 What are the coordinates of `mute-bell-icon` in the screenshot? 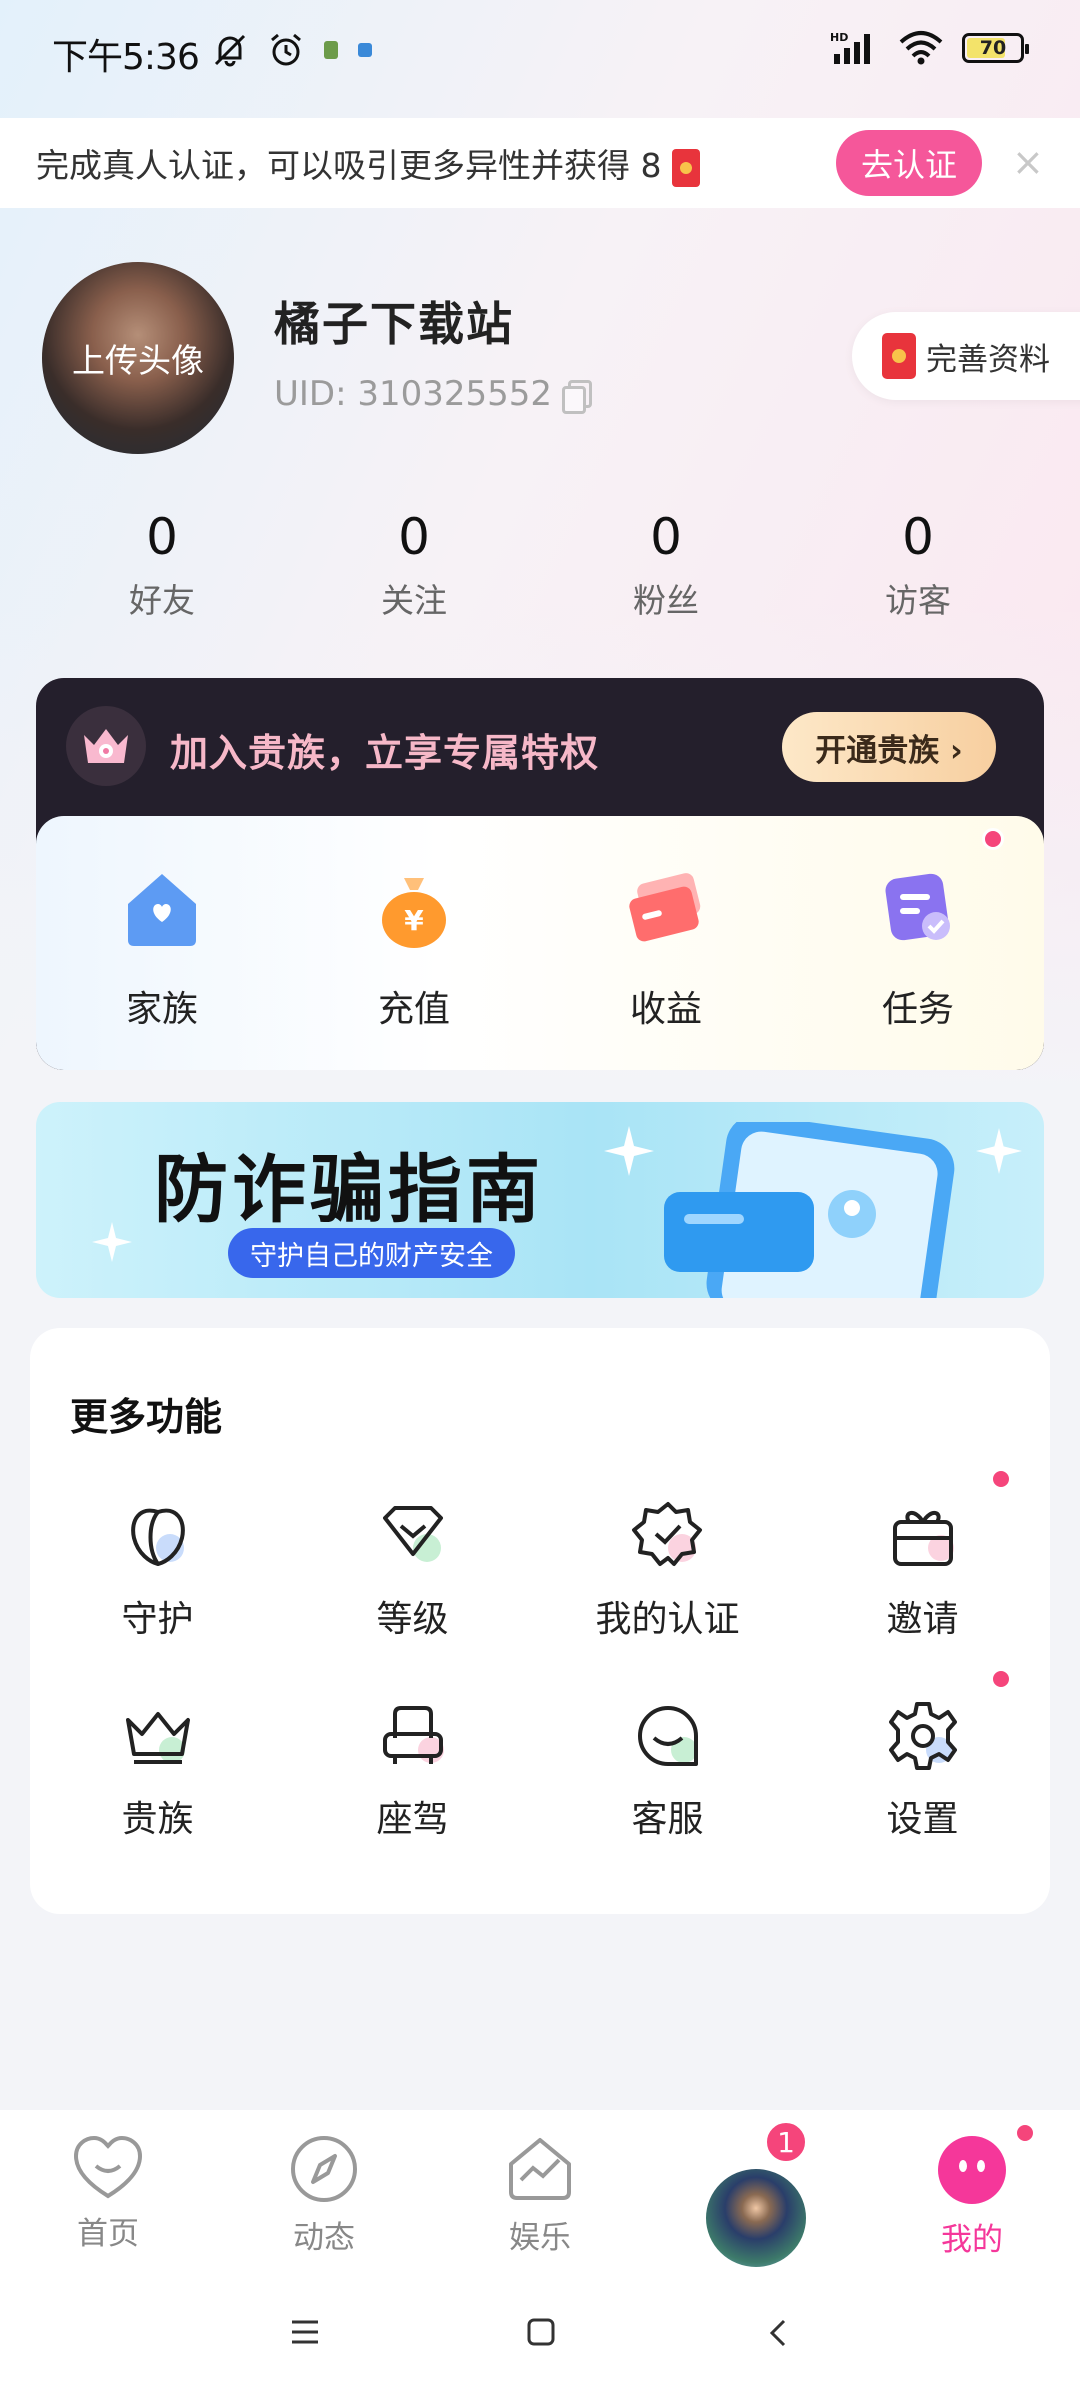 It's located at (230, 50).